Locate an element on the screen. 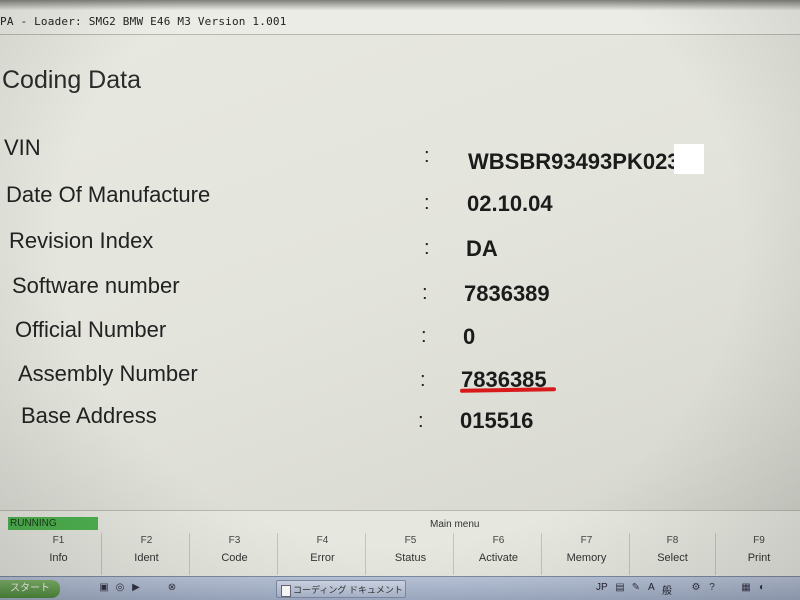 Image resolution: width=800 pixels, height=600 pixels. kana-indicator: 般 is located at coordinates (667, 589).